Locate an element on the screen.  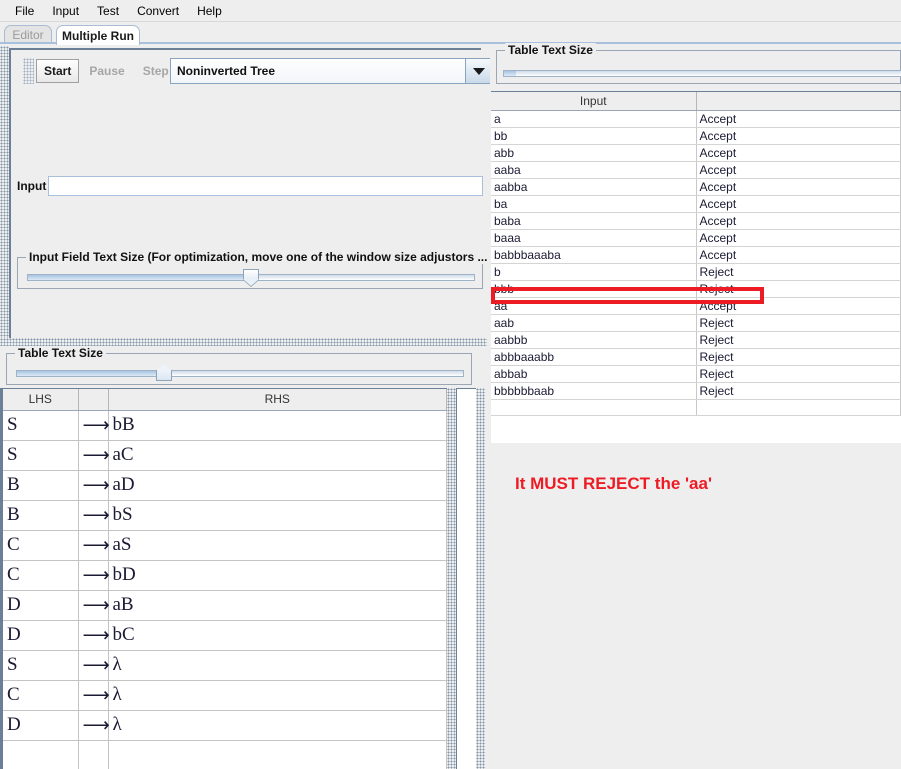
results-cell-input: aab is located at coordinates (594, 323).